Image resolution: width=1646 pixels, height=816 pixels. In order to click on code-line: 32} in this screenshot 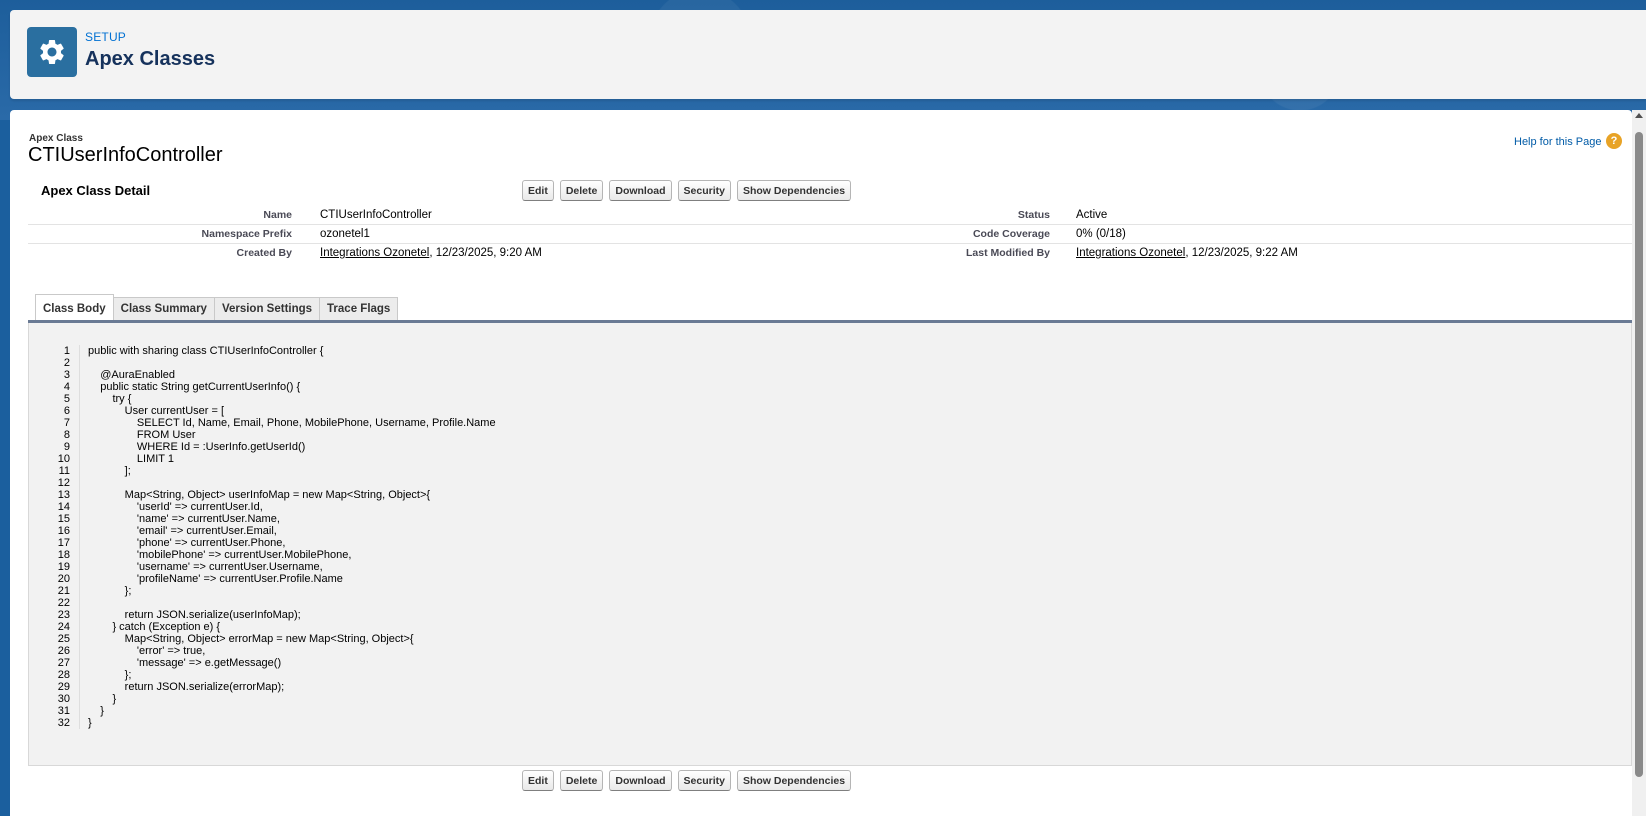, I will do `click(275, 723)`.